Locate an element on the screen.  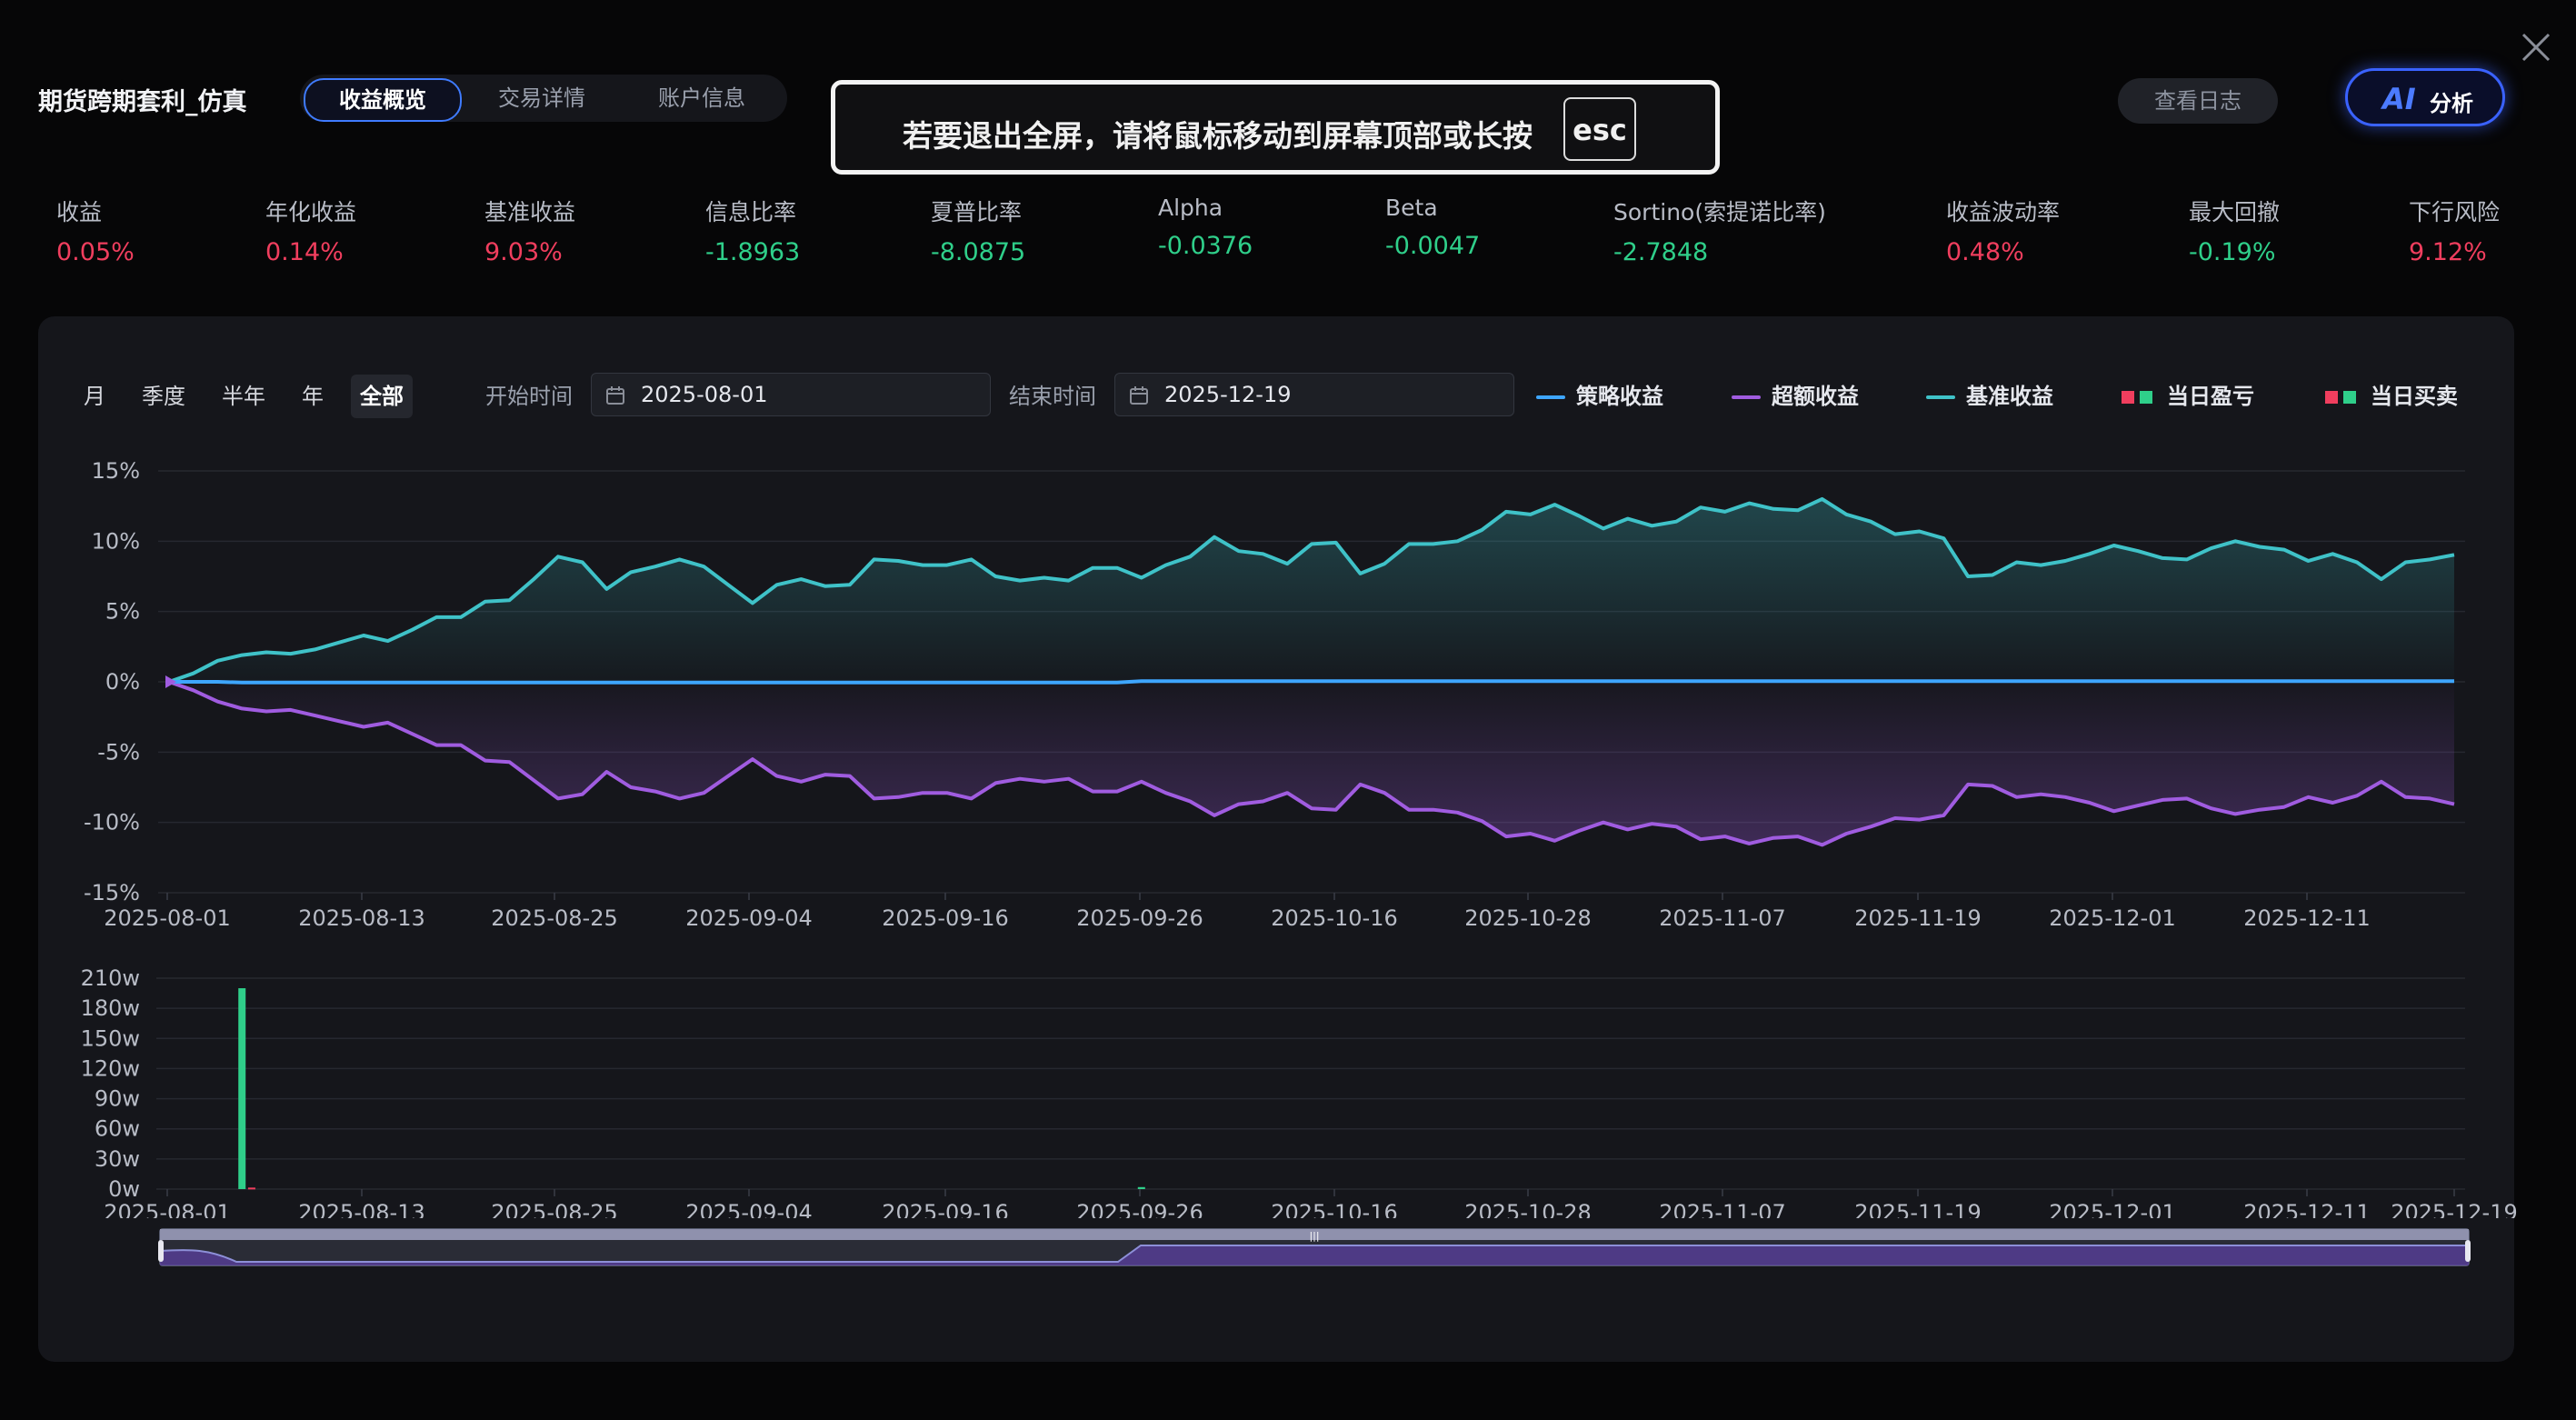
y-tick-label: 10% is located at coordinates (116, 541).